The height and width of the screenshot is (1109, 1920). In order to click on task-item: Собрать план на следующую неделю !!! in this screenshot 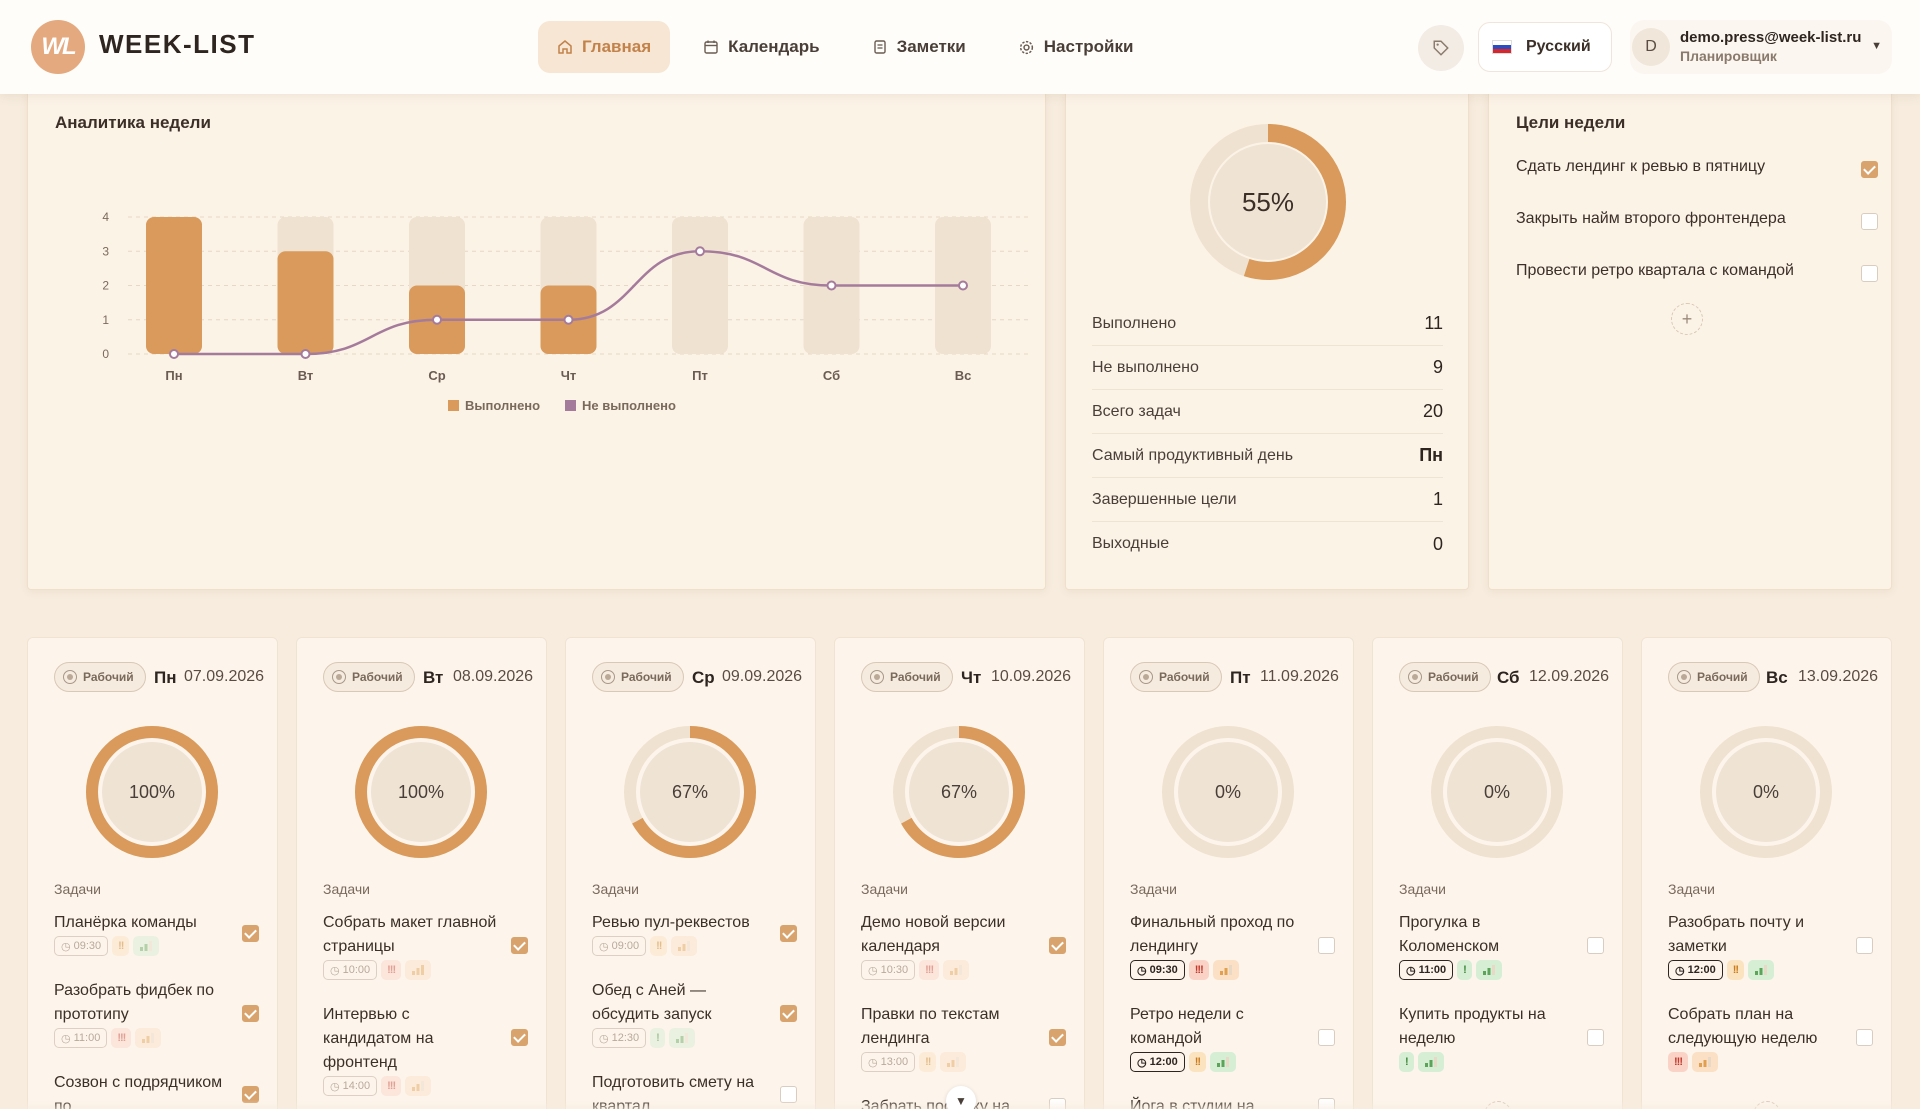, I will do `click(1770, 1037)`.